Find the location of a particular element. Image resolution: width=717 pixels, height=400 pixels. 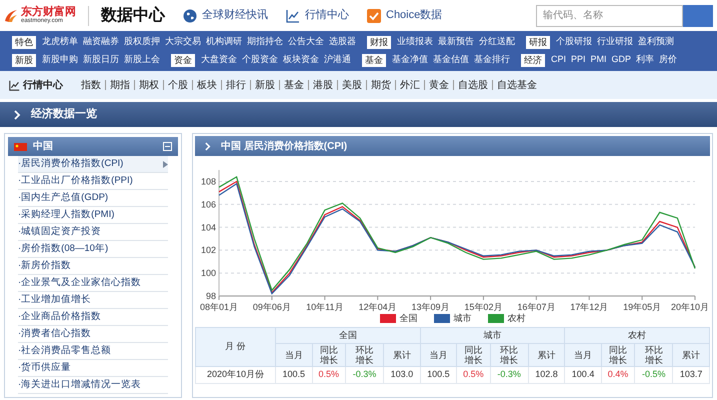

nav-link: 基金估值 is located at coordinates (451, 60).